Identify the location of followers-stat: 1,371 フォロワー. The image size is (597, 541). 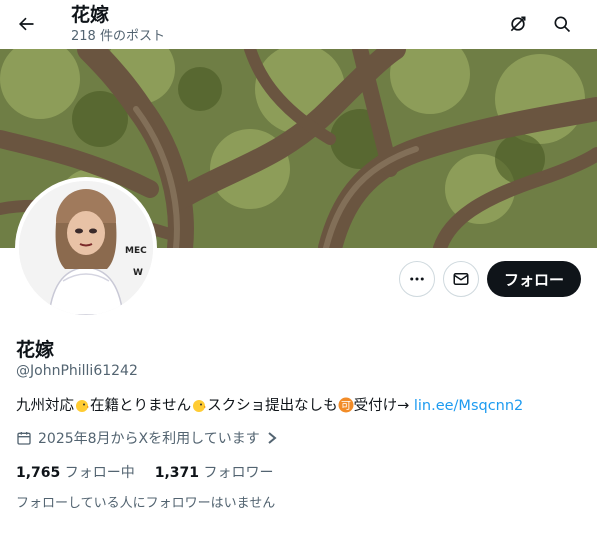
(214, 472).